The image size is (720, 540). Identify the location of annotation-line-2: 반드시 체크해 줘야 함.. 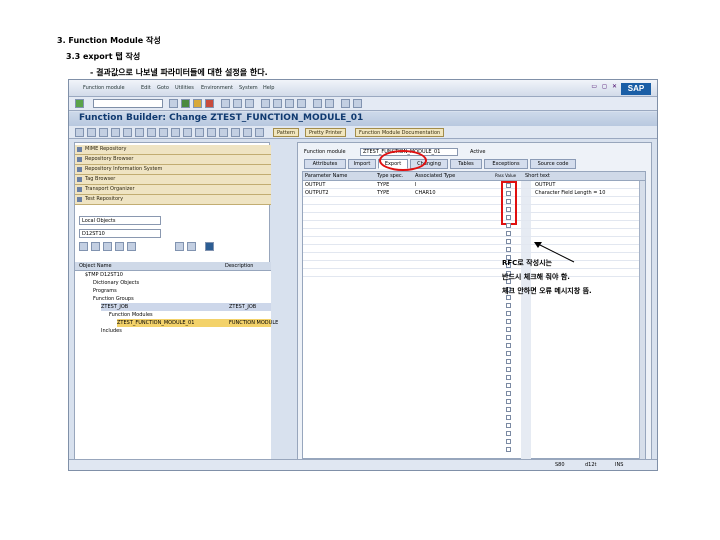
(536, 277).